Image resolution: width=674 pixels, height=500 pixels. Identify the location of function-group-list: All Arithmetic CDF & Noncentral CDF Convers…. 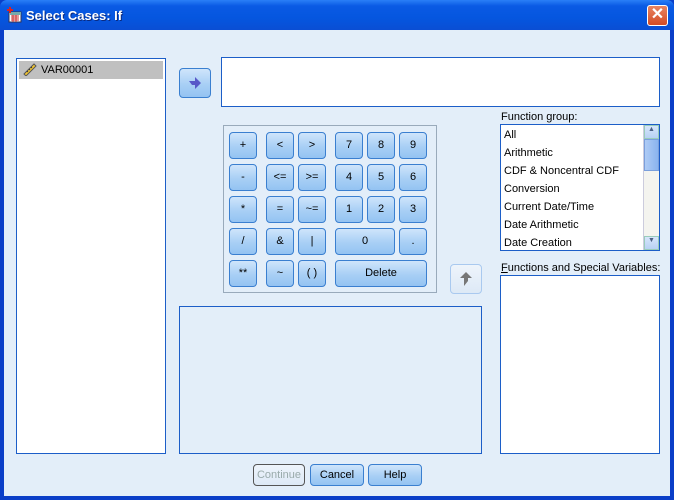
(580, 187).